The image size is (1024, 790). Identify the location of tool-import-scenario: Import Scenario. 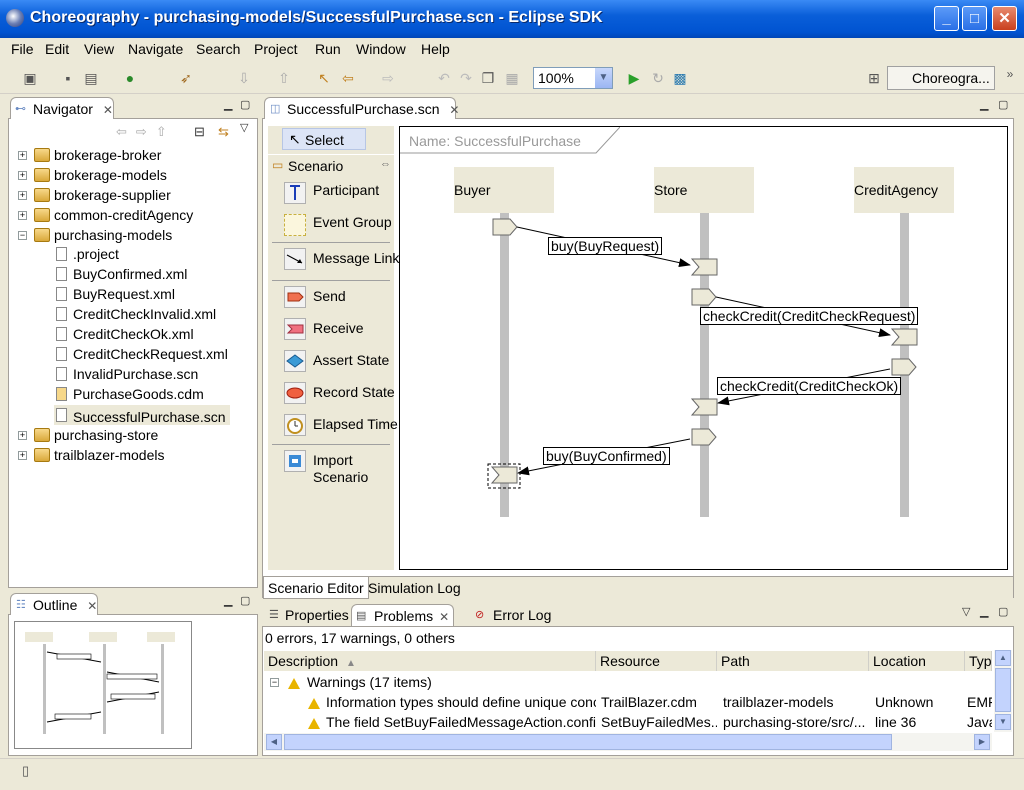
(334, 468).